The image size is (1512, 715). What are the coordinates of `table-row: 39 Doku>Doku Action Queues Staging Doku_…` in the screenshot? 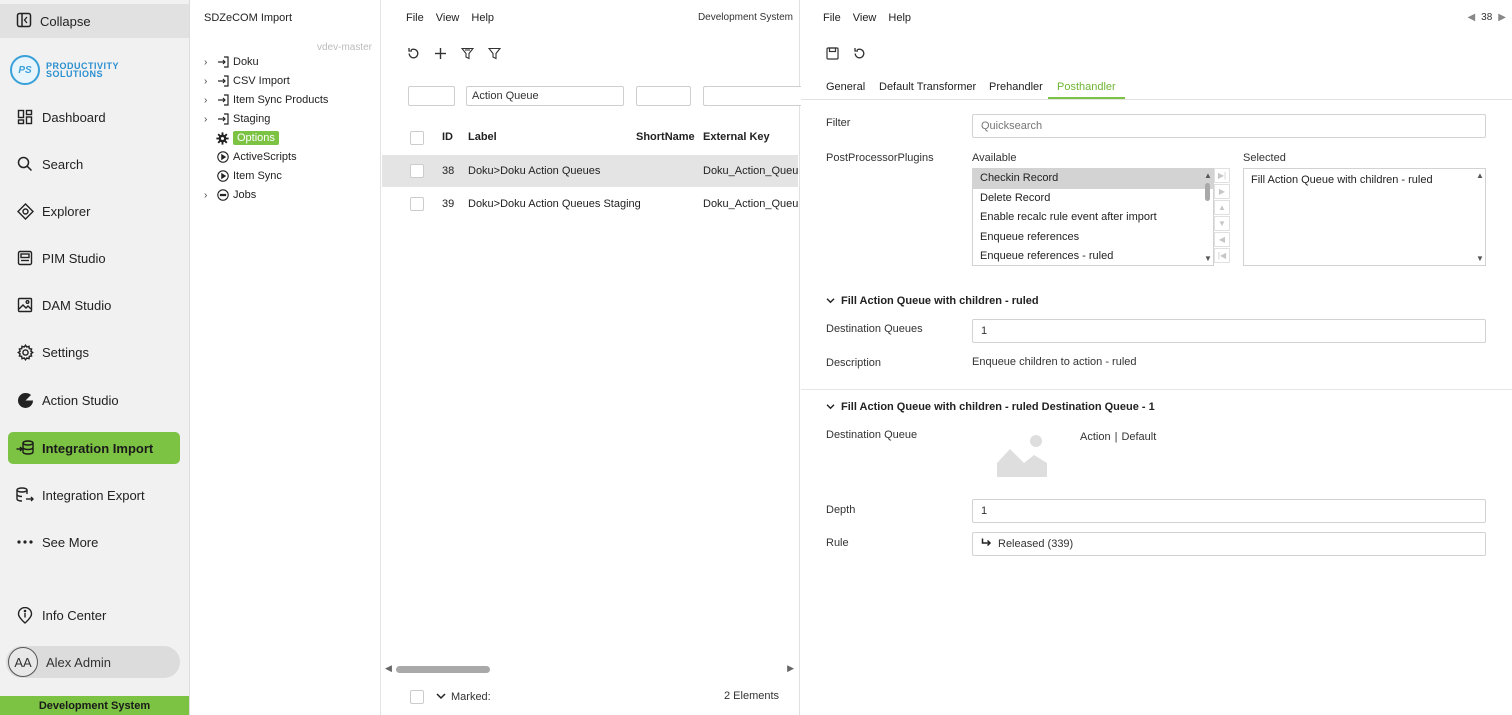 It's located at (590, 204).